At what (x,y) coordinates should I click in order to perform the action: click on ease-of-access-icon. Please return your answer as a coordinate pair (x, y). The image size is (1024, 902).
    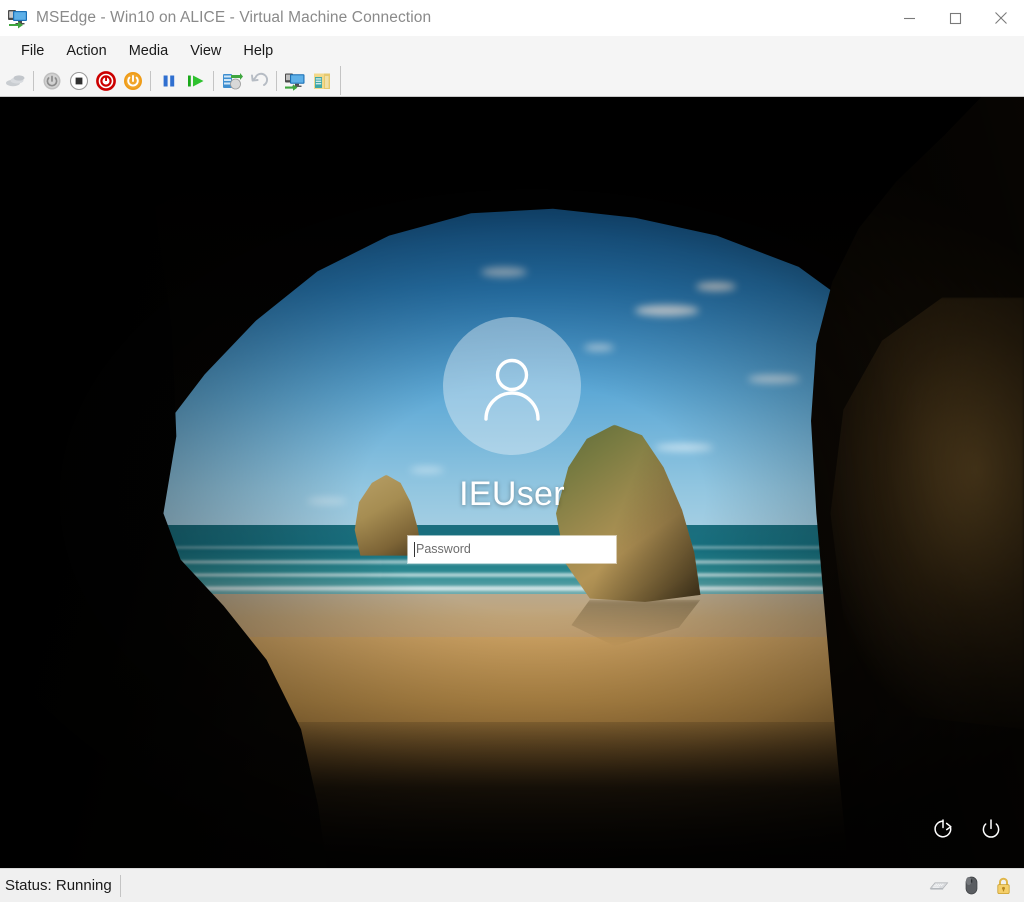
    Looking at the image, I should click on (943, 829).